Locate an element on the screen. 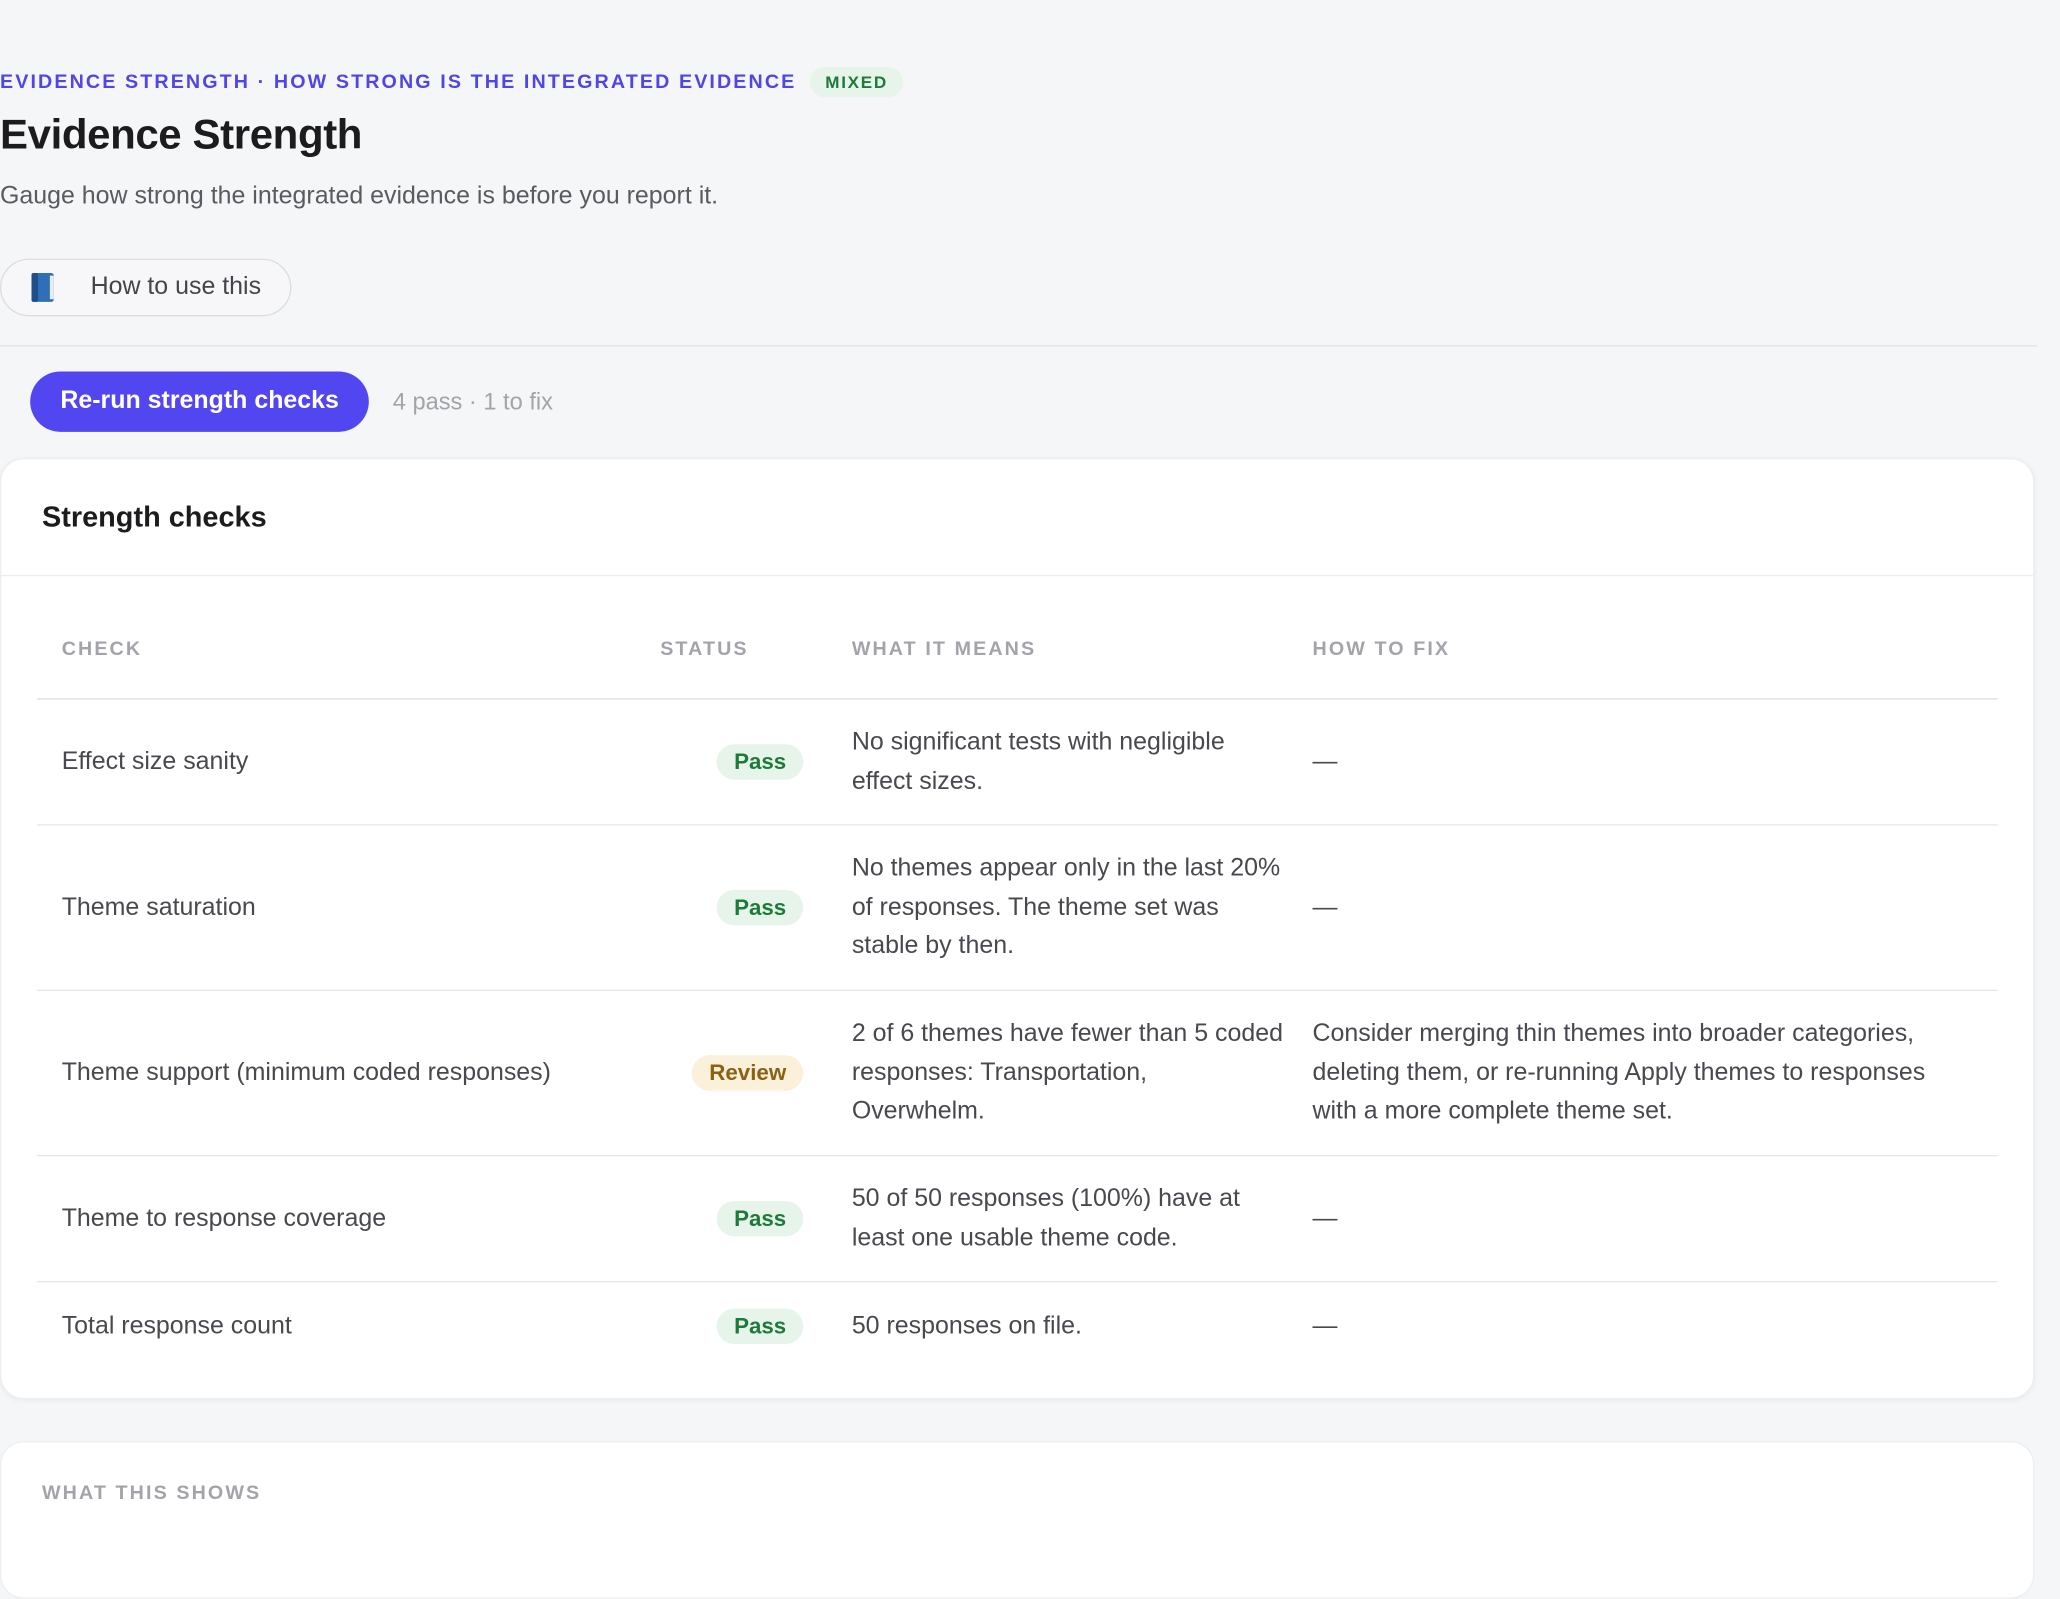  table-header-row: CHECK STATUS WHAT IT MEANS HOW TO FIX is located at coordinates (1017, 638).